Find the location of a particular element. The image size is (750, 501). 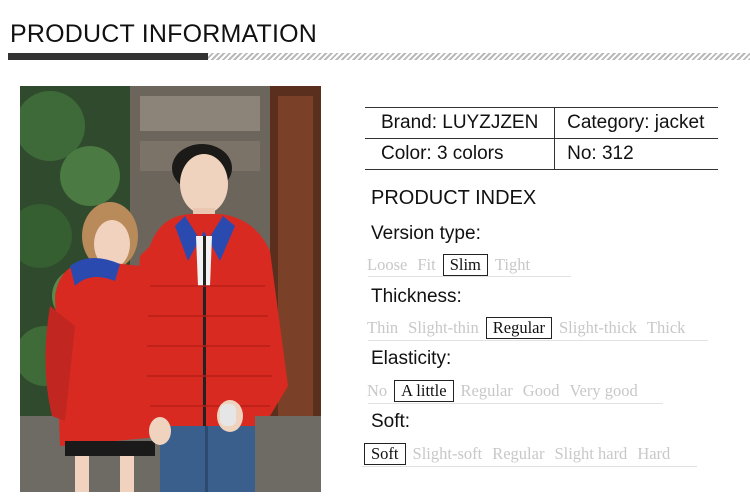

thickness-options: Thin Slight-thin Regular Slight-thick Thick is located at coordinates (526, 328).